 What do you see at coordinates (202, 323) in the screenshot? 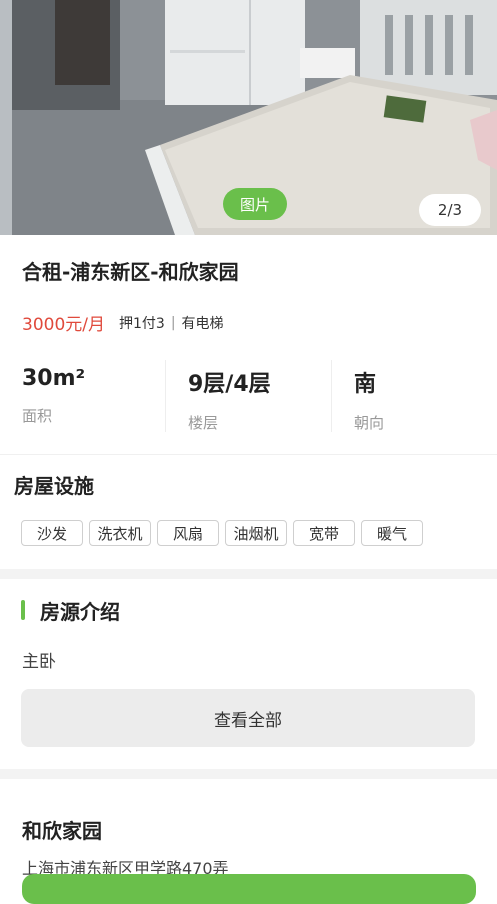
I see `elevator-info: 有电梯` at bounding box center [202, 323].